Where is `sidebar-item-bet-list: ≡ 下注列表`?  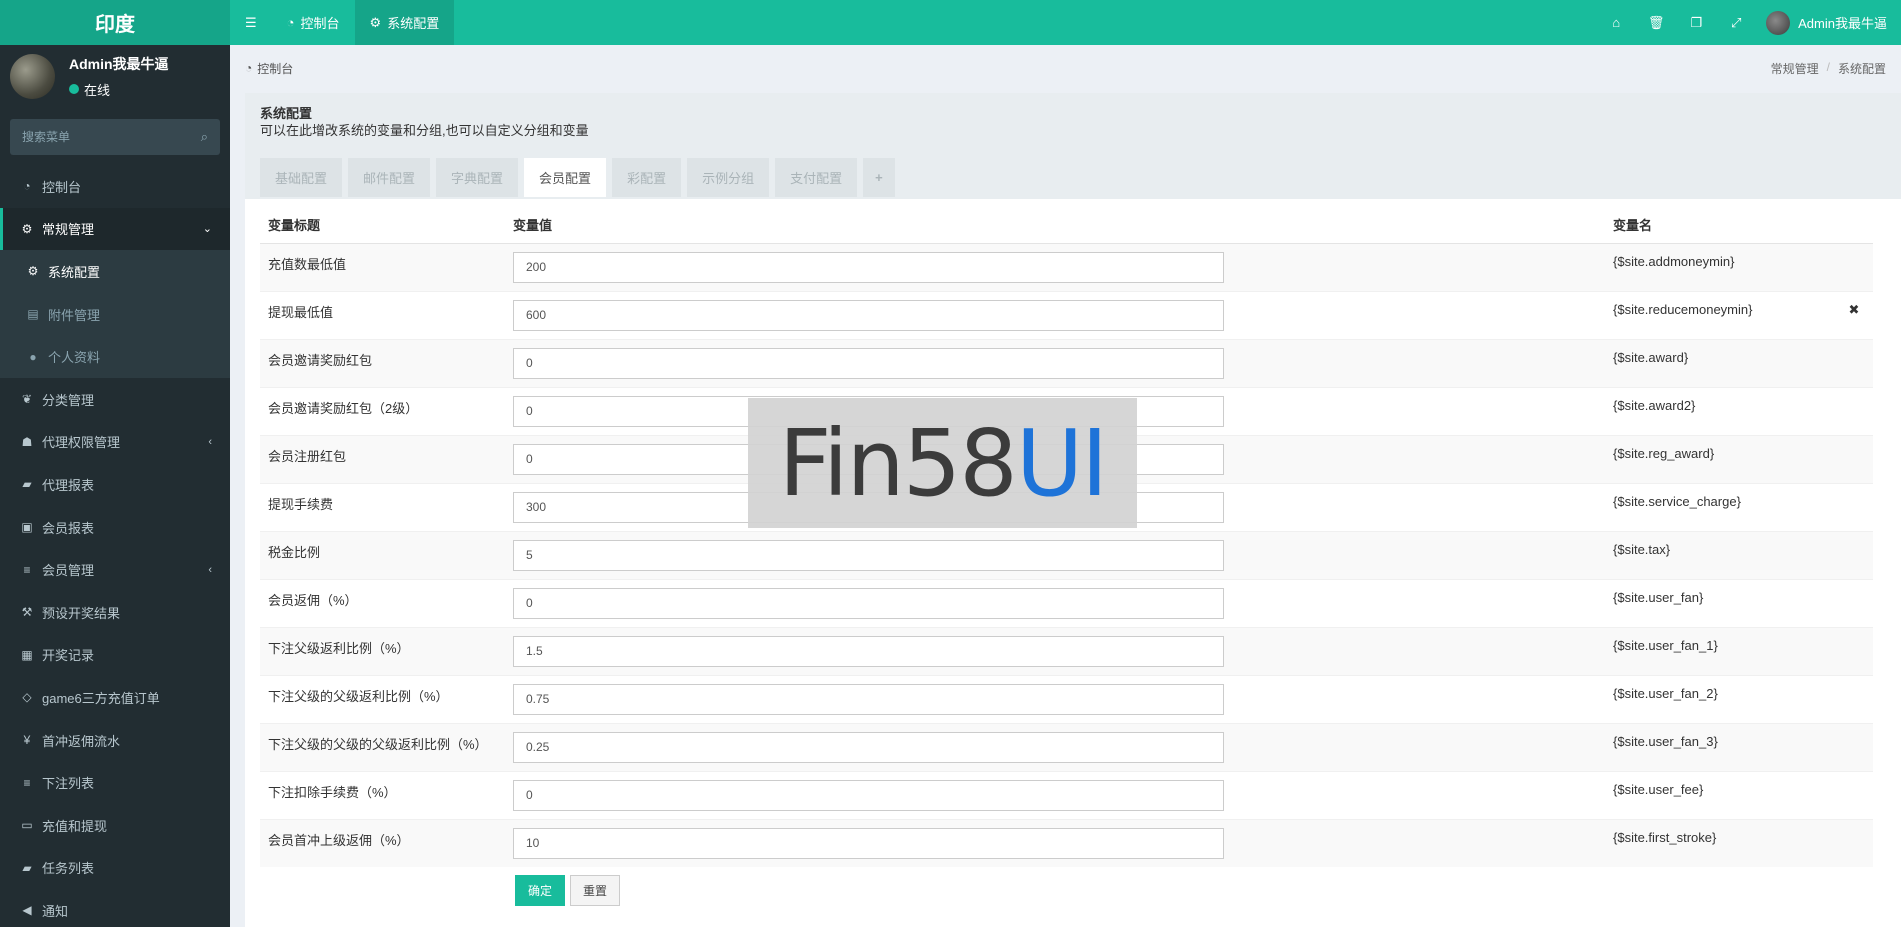 sidebar-item-bet-list: ≡ 下注列表 is located at coordinates (115, 782).